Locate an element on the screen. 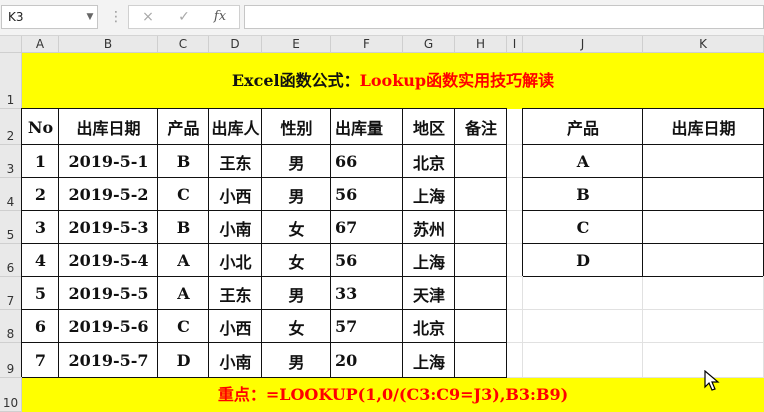  table-data-cell: 7 is located at coordinates (40, 360).